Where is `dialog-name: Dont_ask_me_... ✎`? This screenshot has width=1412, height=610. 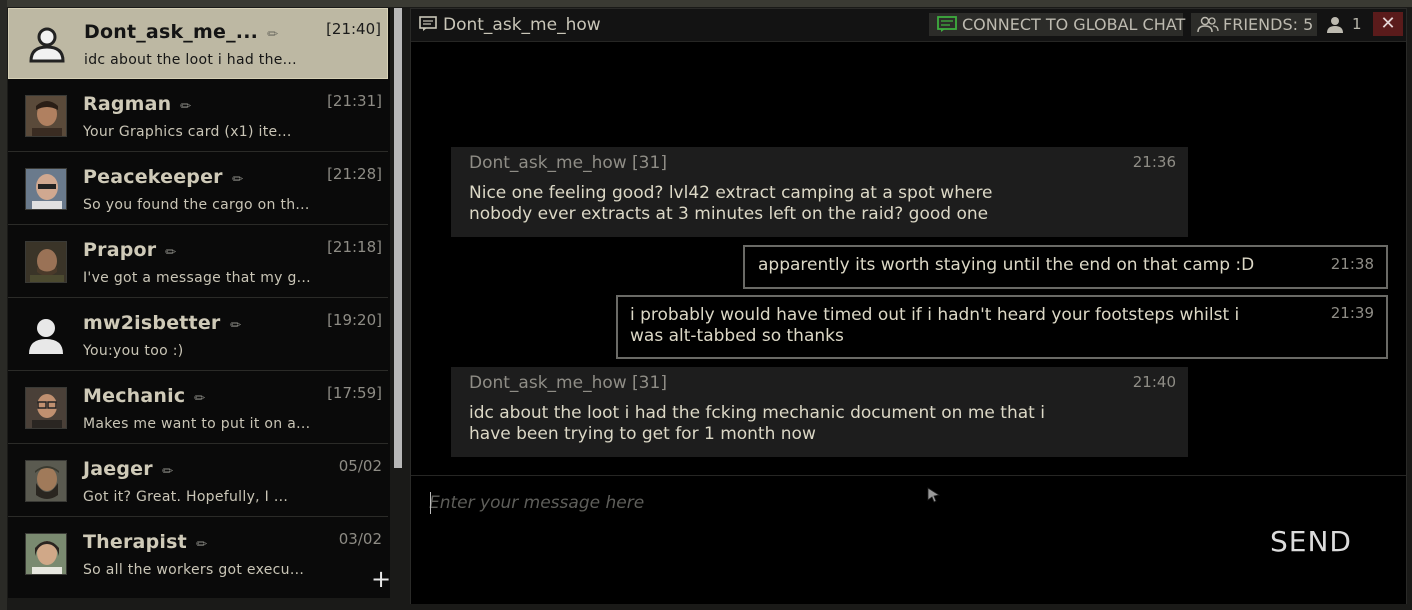
dialog-name: Dont_ask_me_... ✎ is located at coordinates (183, 32).